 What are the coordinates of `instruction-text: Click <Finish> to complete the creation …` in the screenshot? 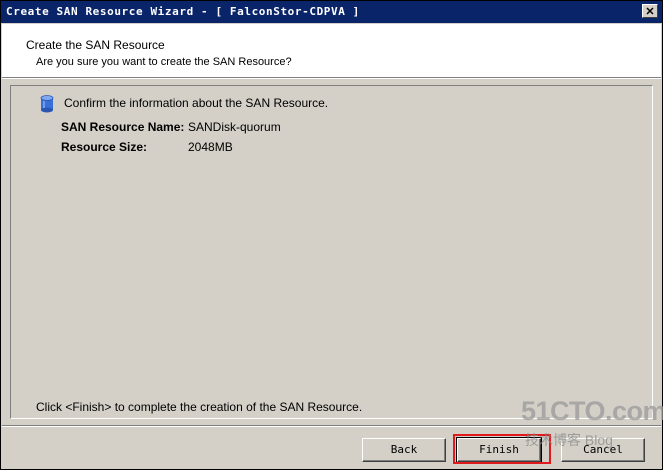 It's located at (199, 407).